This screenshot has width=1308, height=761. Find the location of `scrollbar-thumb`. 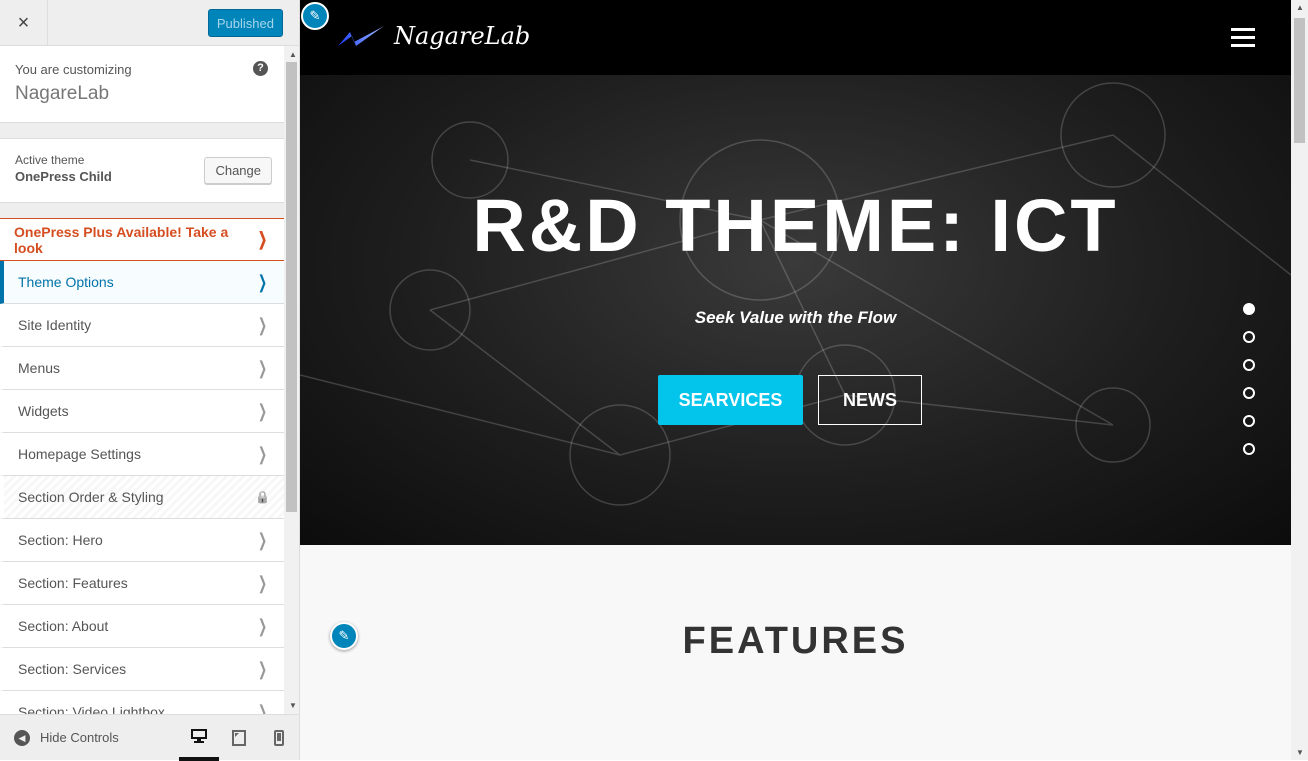

scrollbar-thumb is located at coordinates (291, 287).